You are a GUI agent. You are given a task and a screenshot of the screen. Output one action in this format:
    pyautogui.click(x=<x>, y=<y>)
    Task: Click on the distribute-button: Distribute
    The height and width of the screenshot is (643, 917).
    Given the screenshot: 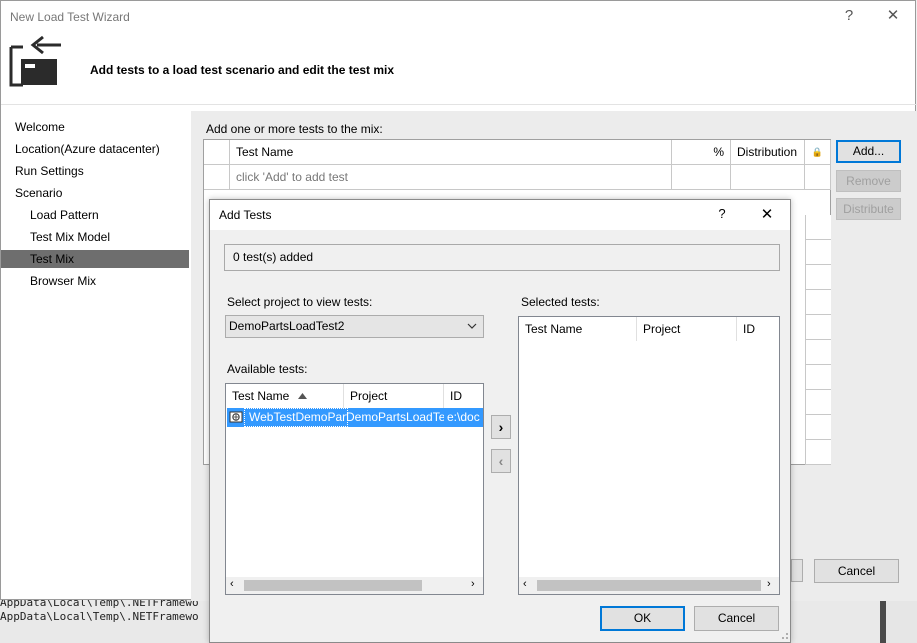 What is the action you would take?
    pyautogui.click(x=868, y=209)
    